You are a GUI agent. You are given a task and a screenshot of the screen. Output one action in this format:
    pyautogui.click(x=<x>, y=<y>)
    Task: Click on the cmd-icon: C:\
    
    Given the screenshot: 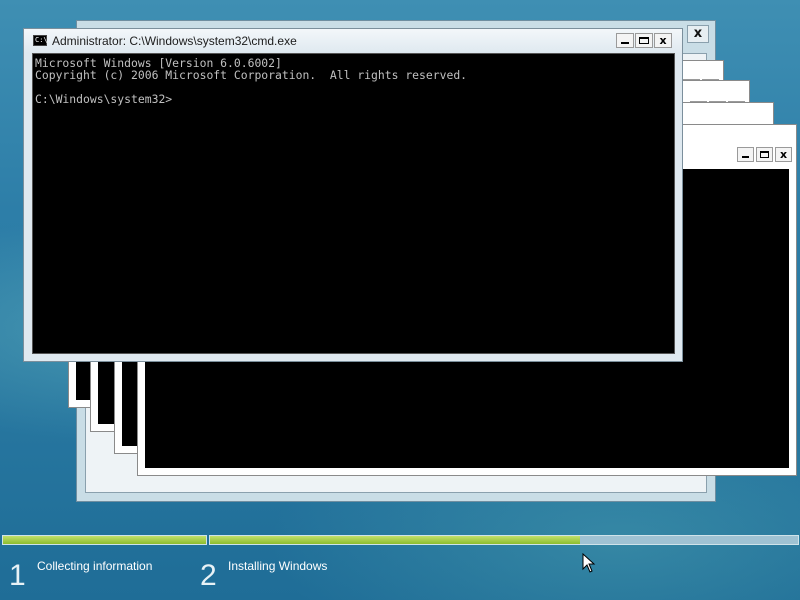 What is the action you would take?
    pyautogui.click(x=40, y=40)
    